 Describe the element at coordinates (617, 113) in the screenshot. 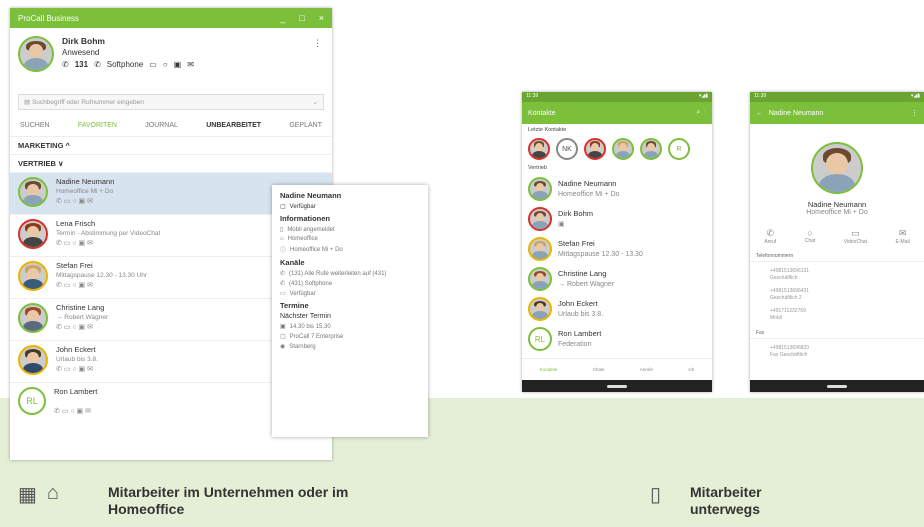

I see `app-bar: Kontakte ⌕ ⋮` at that location.